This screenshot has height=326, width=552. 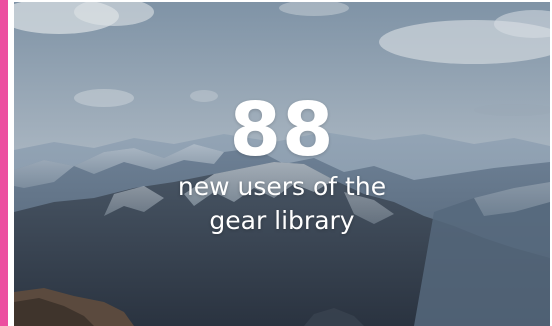 I want to click on stat-caption-line-2: gear library, so click(x=282, y=220).